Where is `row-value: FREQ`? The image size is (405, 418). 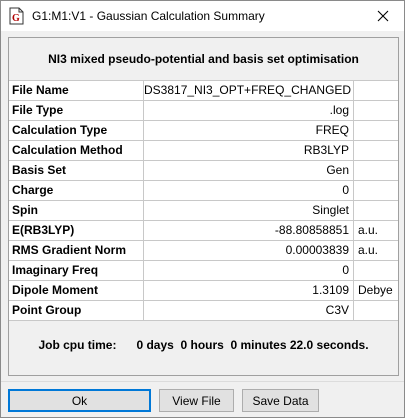
row-value: FREQ is located at coordinates (249, 130).